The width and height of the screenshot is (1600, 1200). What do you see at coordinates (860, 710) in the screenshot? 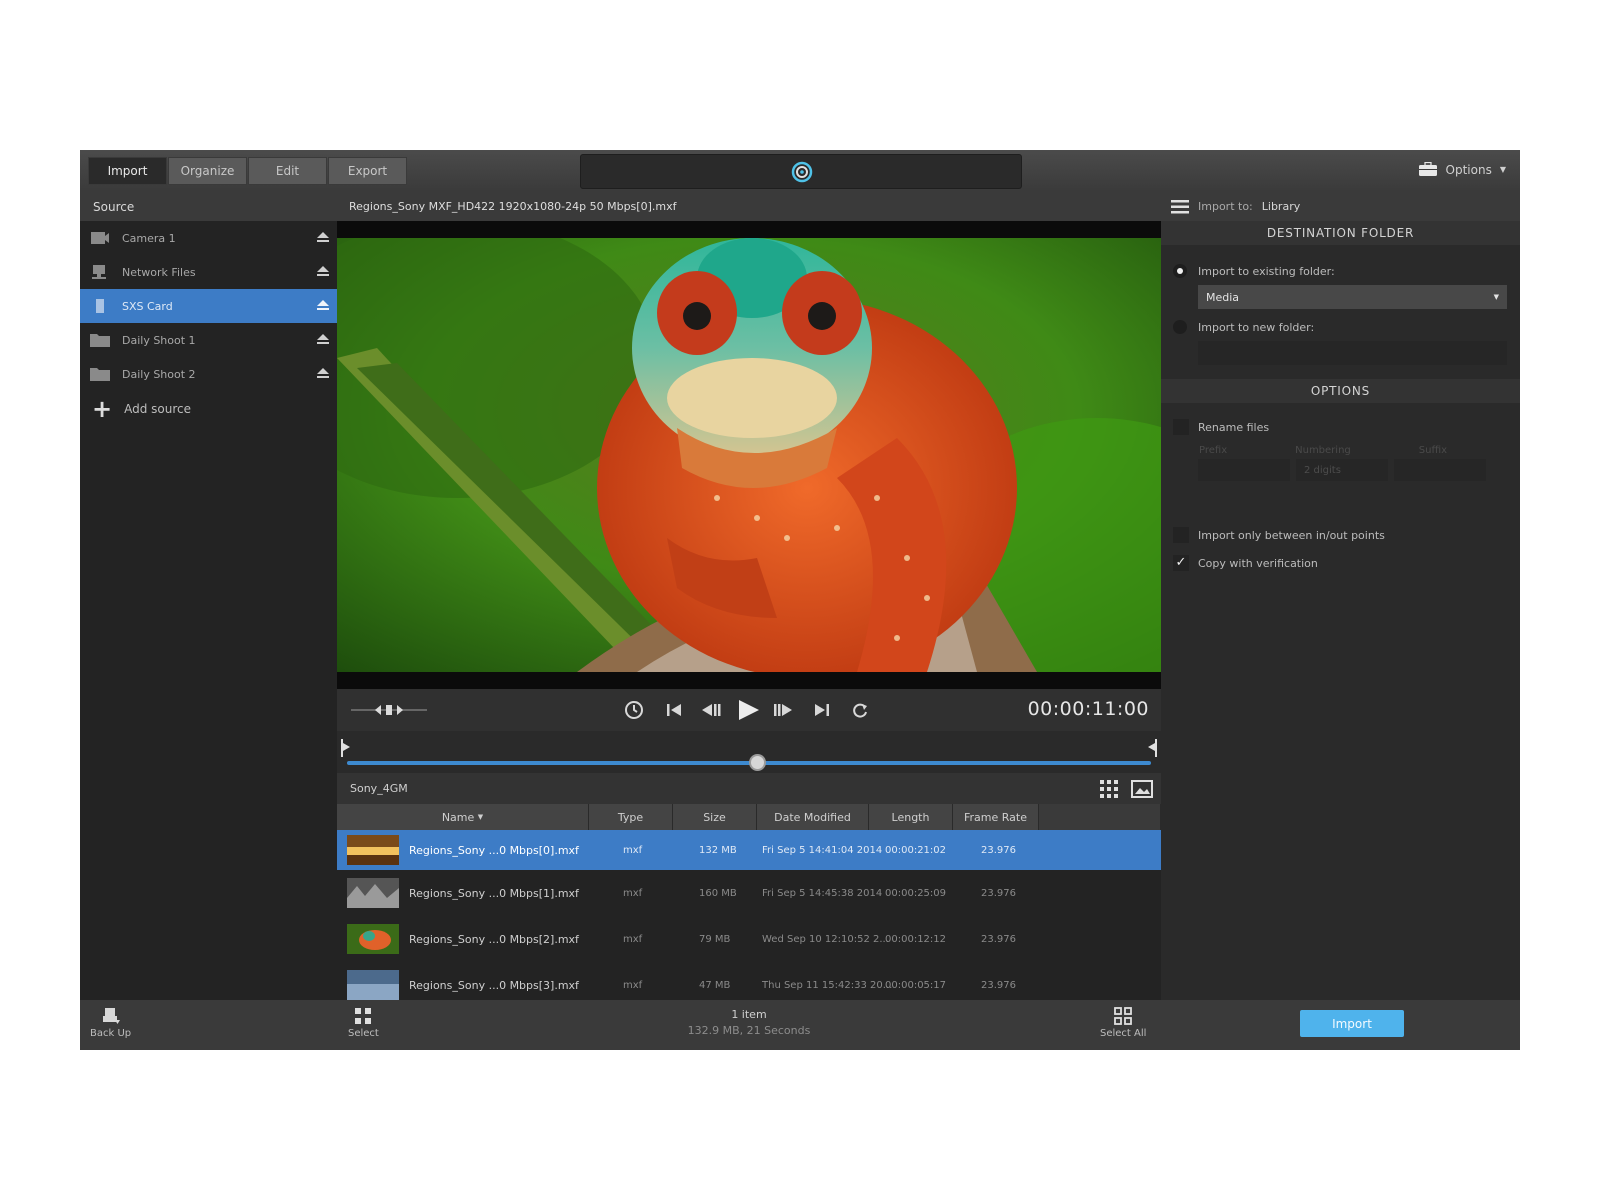
I see `loop-icon` at bounding box center [860, 710].